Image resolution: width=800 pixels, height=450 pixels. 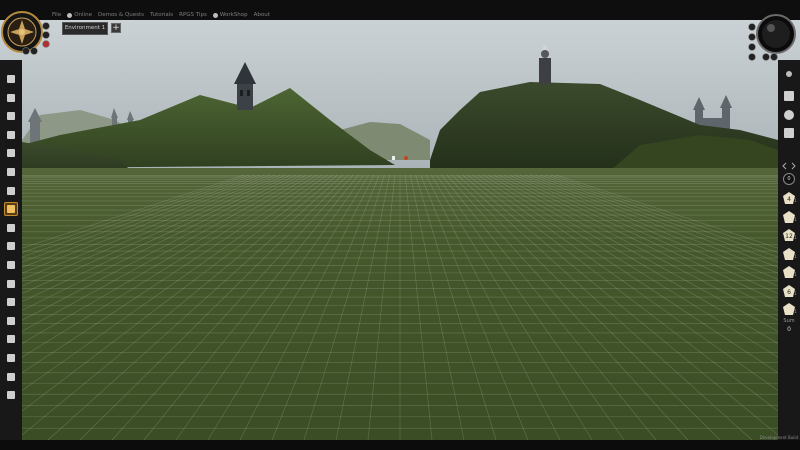 I want to click on paint-icon, so click(x=11, y=97).